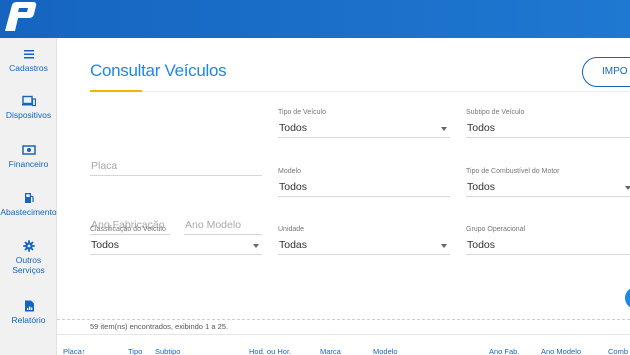 Image resolution: width=630 pixels, height=355 pixels. Describe the element at coordinates (618, 351) in the screenshot. I see `column-header-combustivel: Comb` at that location.